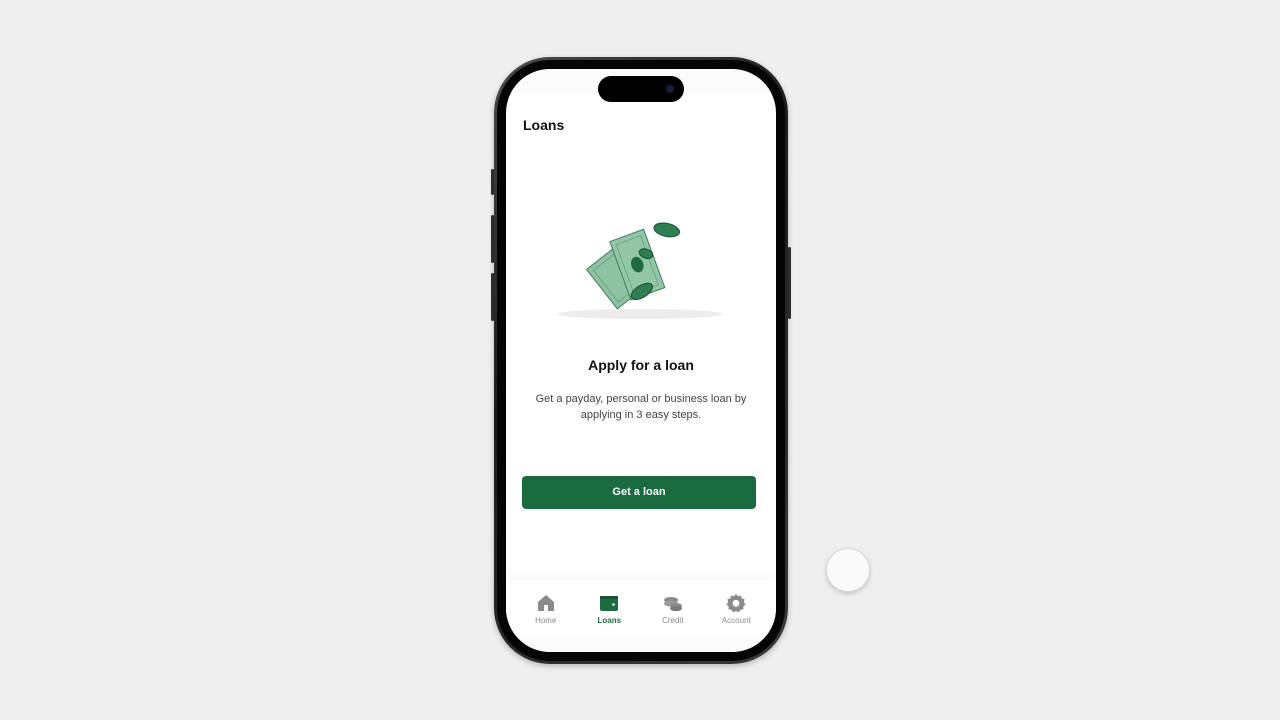 This screenshot has height=720, width=1280. What do you see at coordinates (639, 492) in the screenshot?
I see `get-loan-button: Get a loan` at bounding box center [639, 492].